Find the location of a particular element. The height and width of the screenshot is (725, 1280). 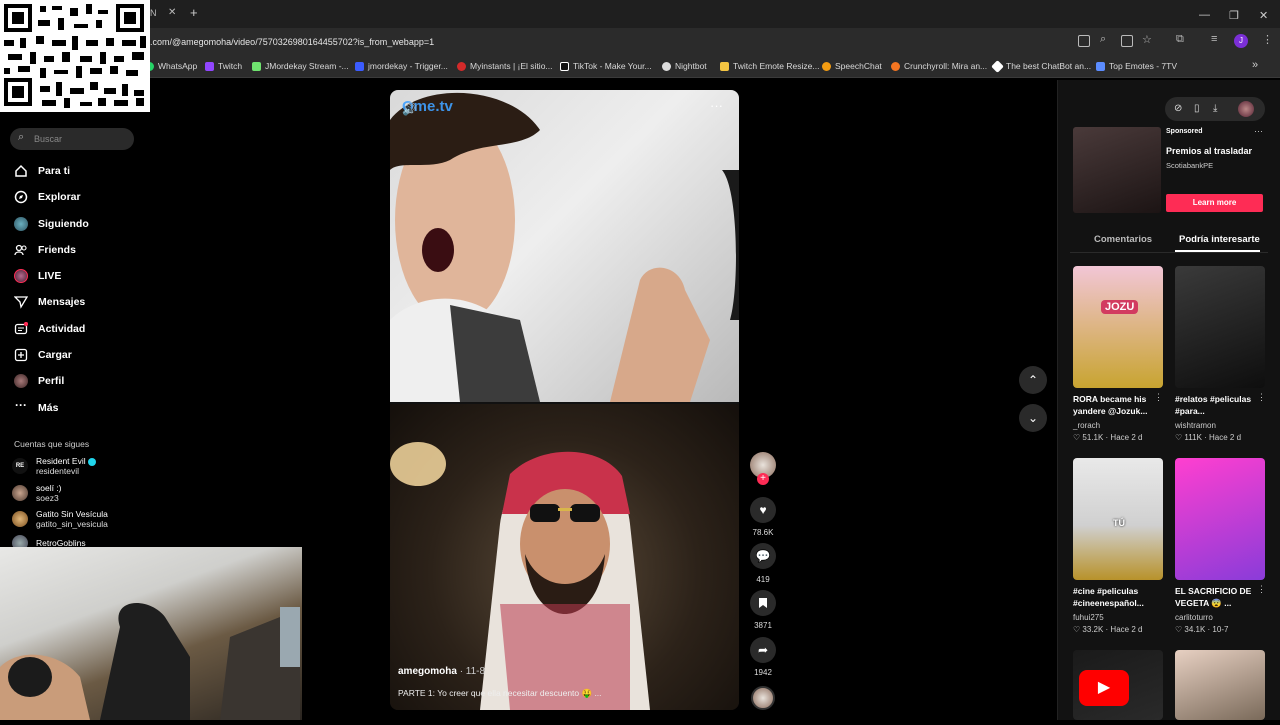

chevron-down-icon: ⌄ is located at coordinates (1033, 418).